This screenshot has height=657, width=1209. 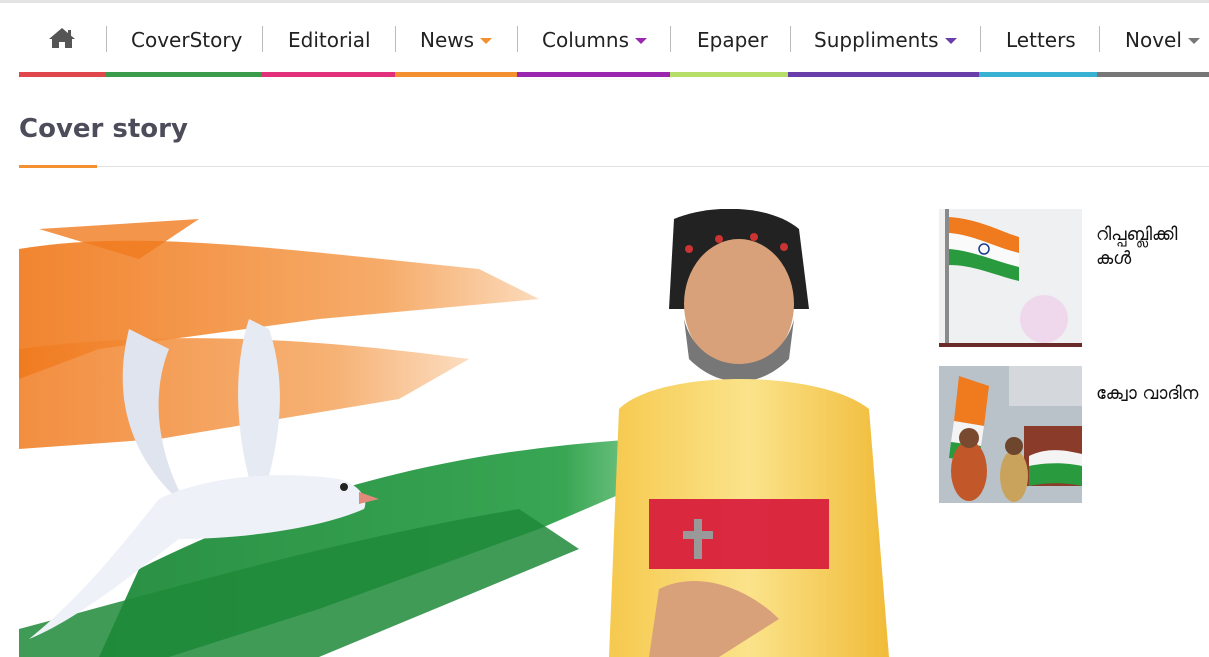 I want to click on list-item: ക്വോ വാദിന, so click(x=1074, y=434).